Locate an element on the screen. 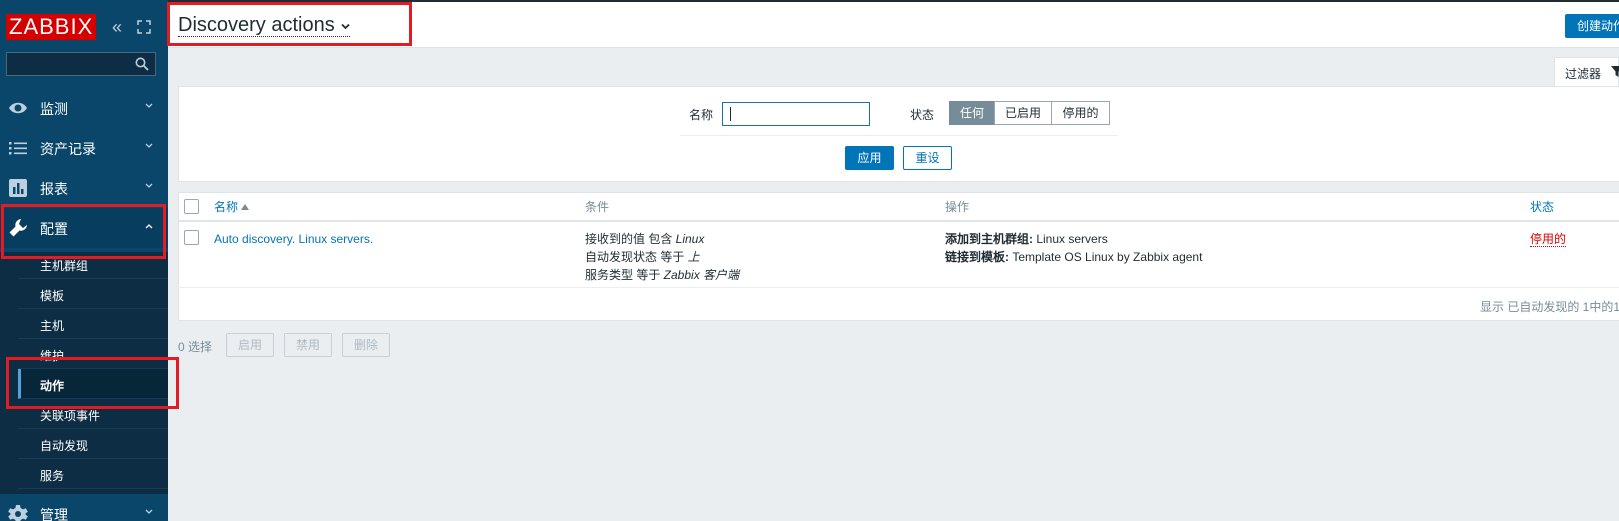 The image size is (1619, 521). condition-value: Linux is located at coordinates (690, 239).